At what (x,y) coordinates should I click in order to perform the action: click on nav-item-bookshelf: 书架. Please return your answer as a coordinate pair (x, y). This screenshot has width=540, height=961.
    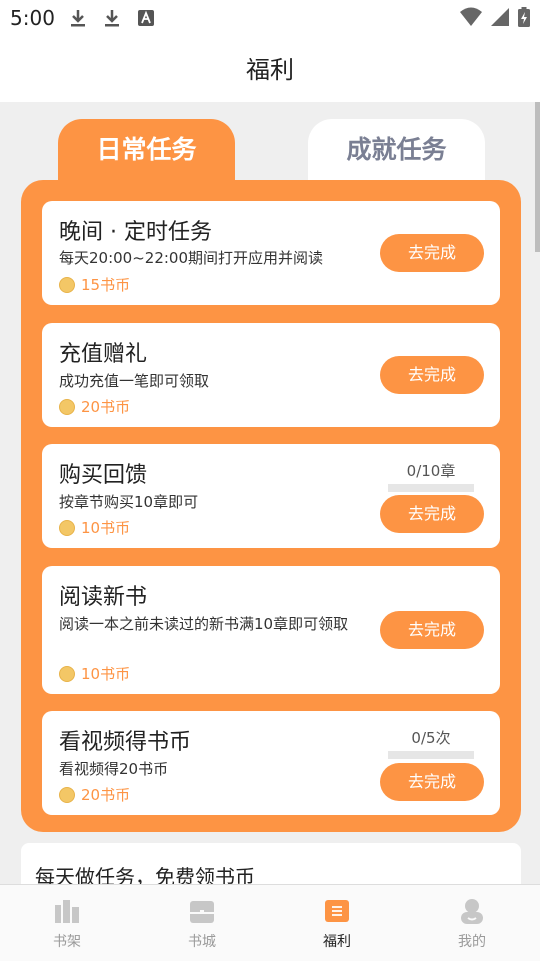
    Looking at the image, I should click on (67, 924).